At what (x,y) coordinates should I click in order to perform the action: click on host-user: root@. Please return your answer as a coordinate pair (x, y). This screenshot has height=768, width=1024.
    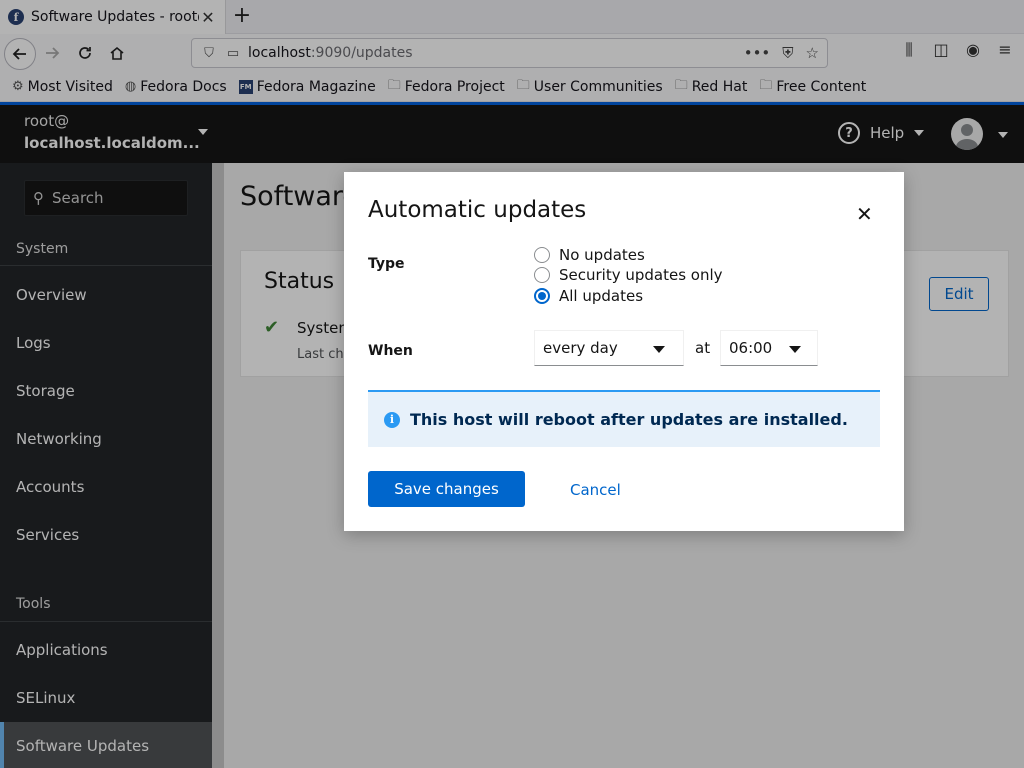
    Looking at the image, I should click on (47, 121).